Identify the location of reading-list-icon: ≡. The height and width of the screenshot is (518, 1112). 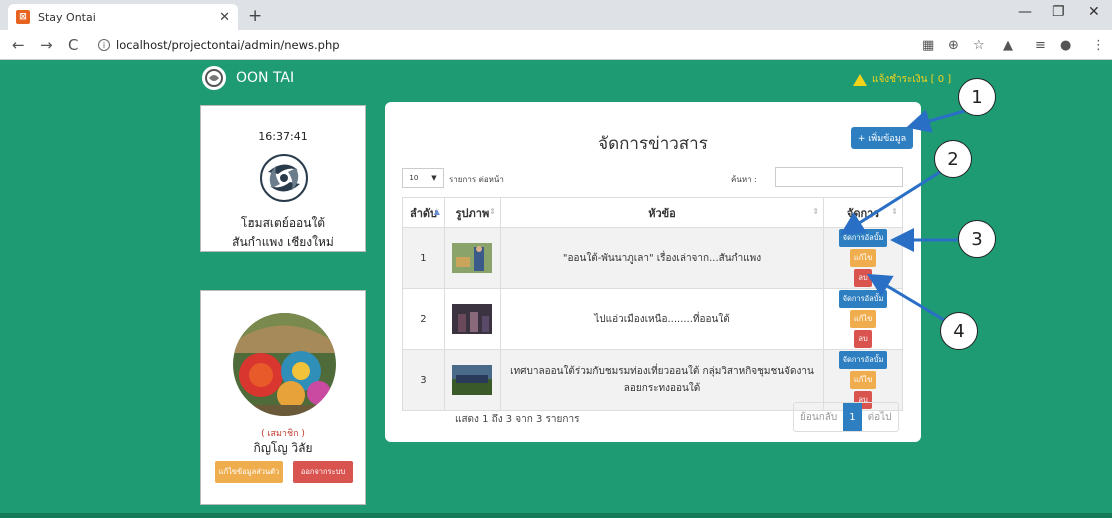
(1040, 45).